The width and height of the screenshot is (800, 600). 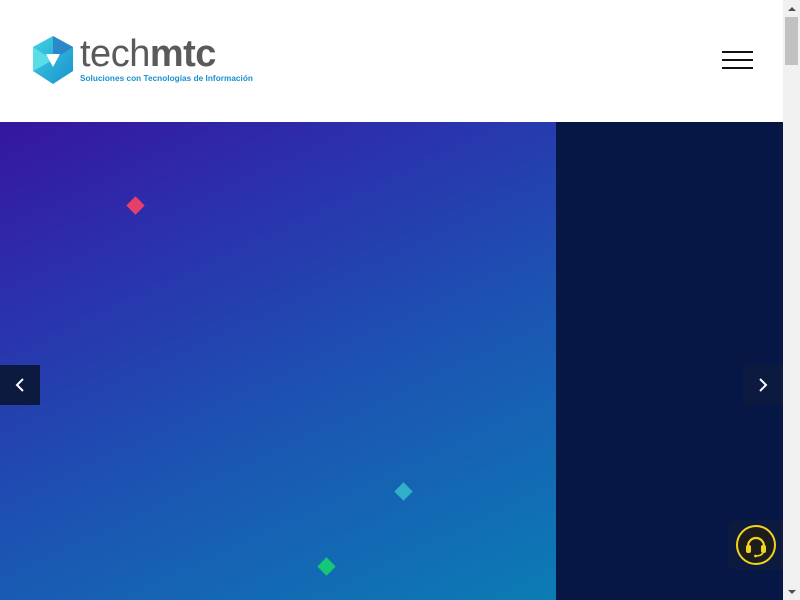 I want to click on headset-icon, so click(x=755, y=547).